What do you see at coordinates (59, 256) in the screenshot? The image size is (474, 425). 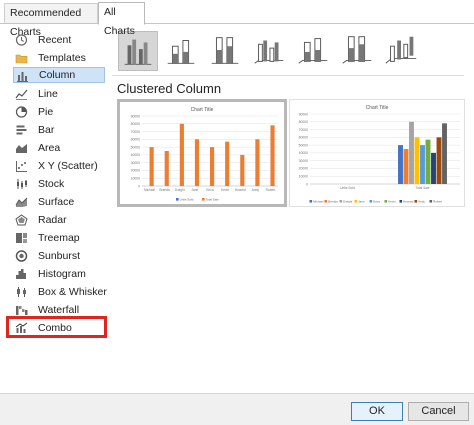 I see `sidebar-item-sunburst: Sunburst` at bounding box center [59, 256].